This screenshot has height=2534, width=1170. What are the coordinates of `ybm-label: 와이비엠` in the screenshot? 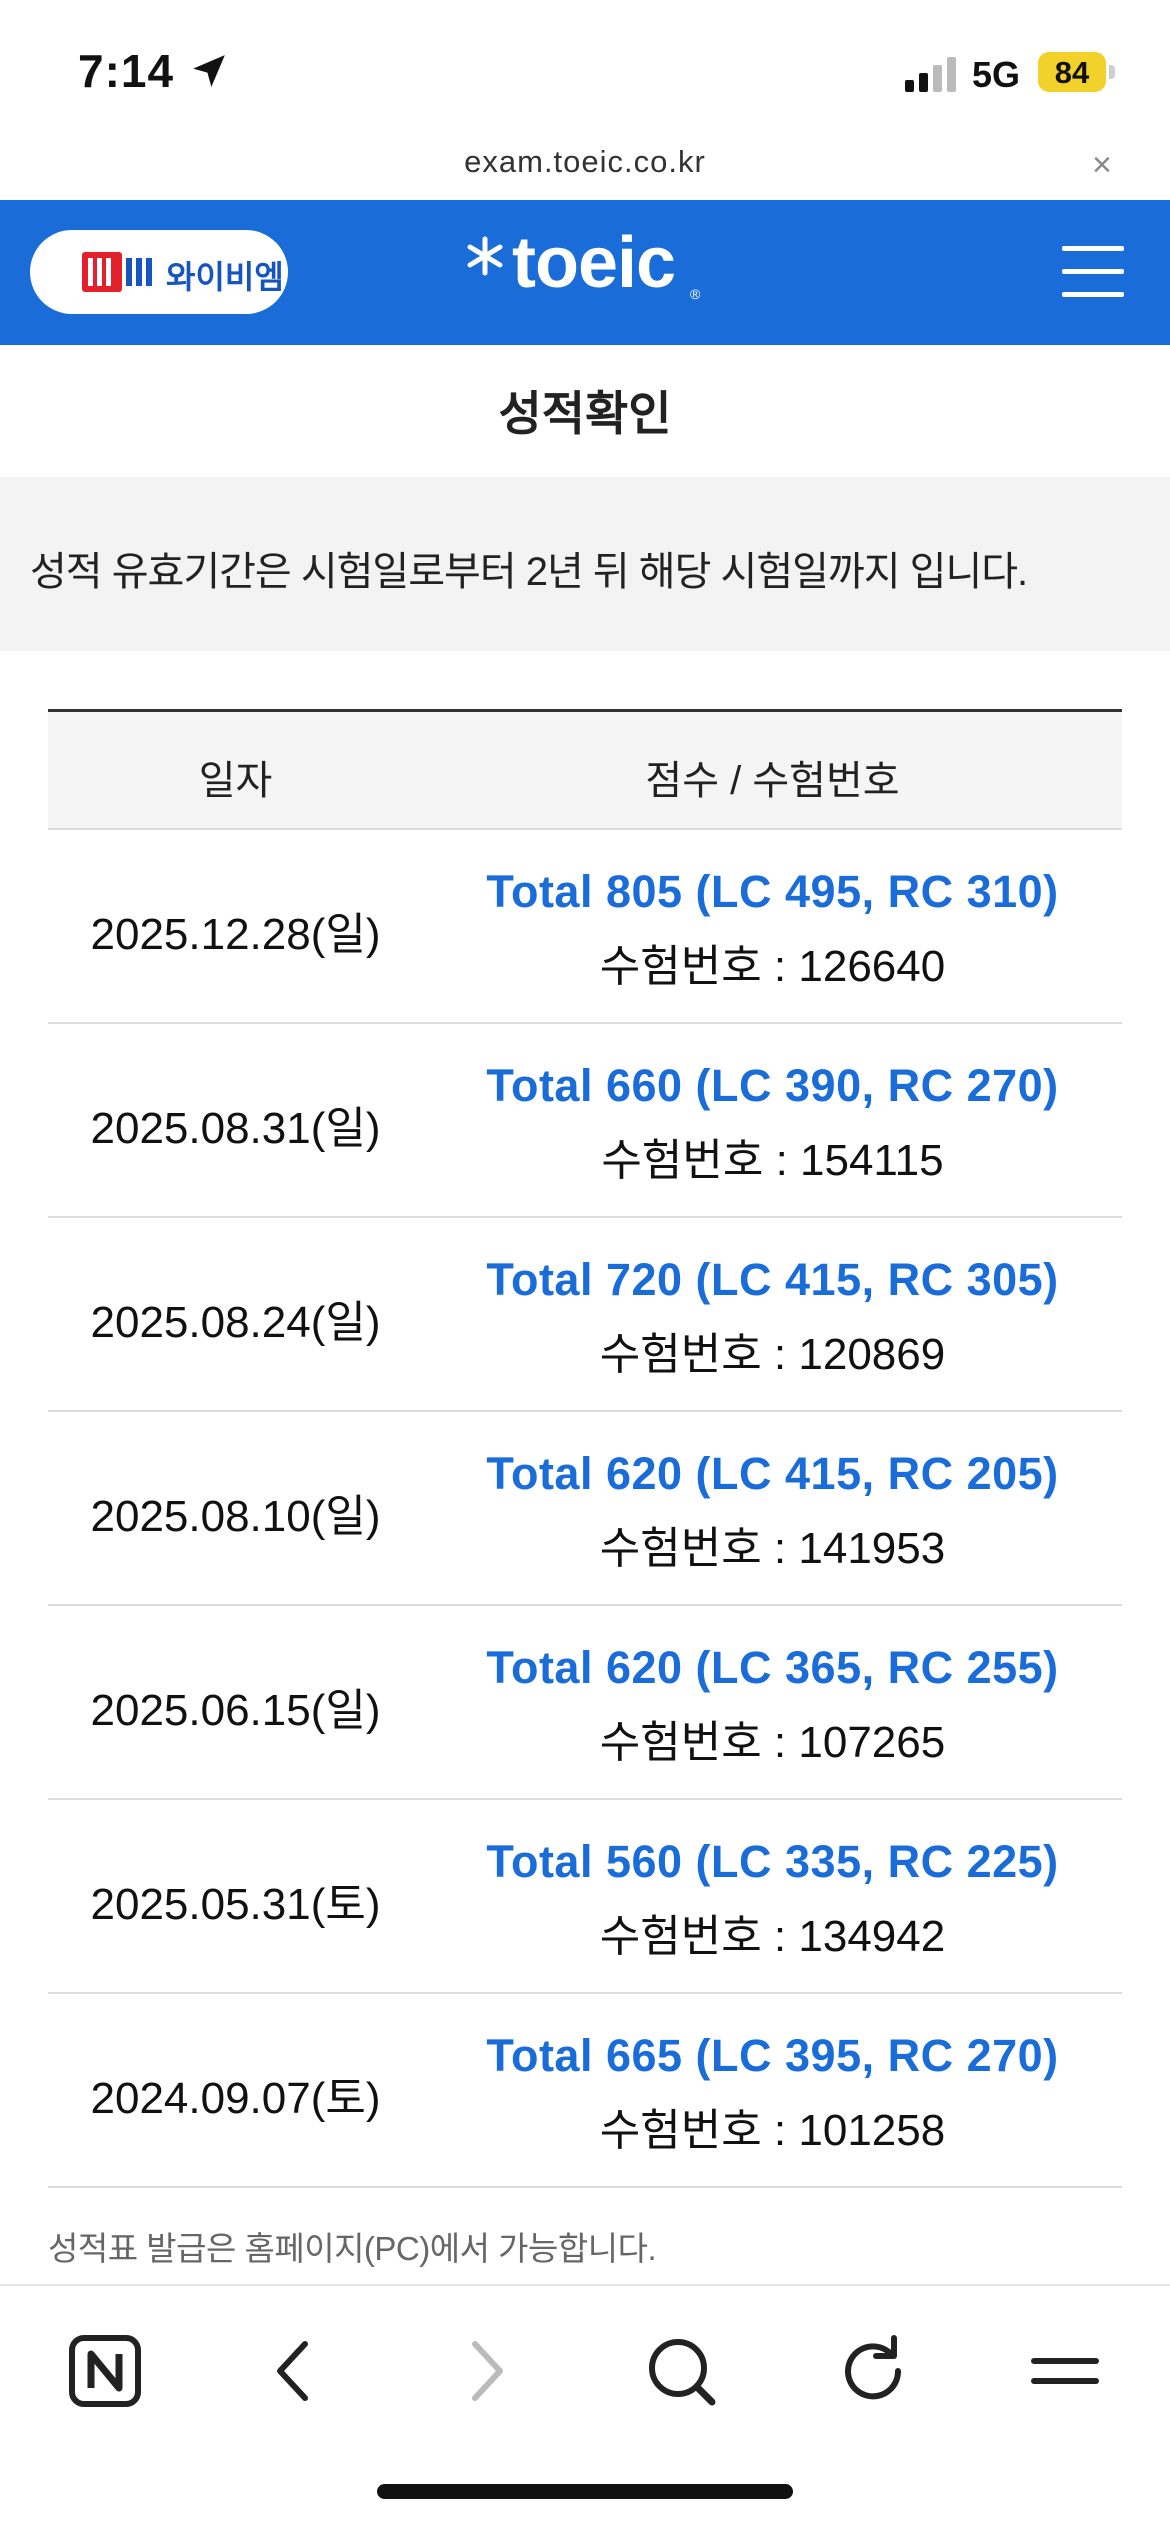 It's located at (225, 277).